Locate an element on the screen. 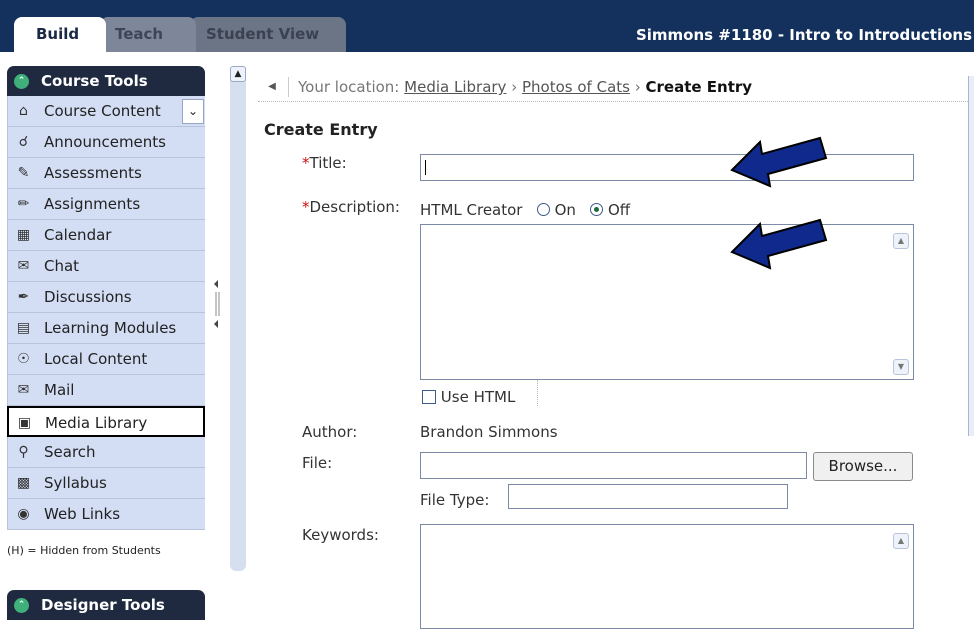  description-label-text: Description: is located at coordinates (354, 207).